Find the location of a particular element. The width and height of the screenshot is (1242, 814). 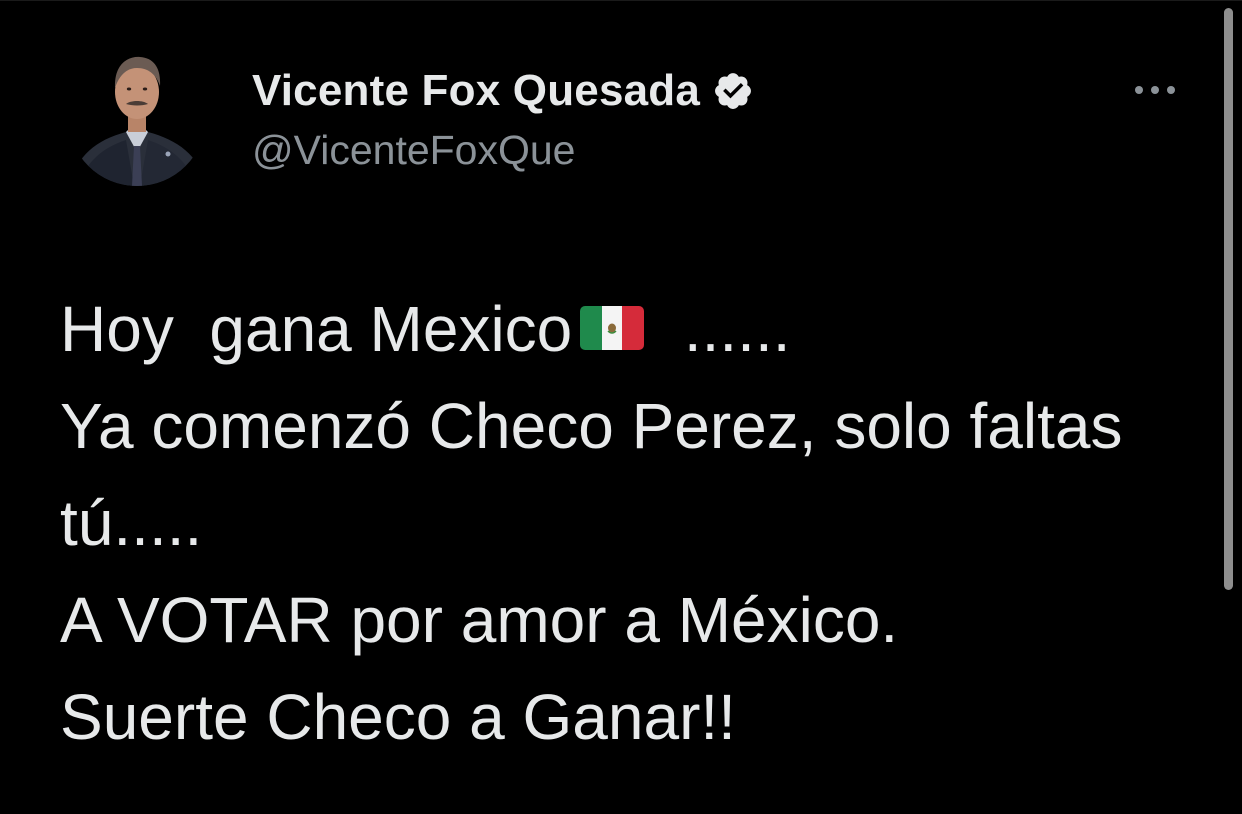

more-options-icon is located at coordinates (1155, 90).